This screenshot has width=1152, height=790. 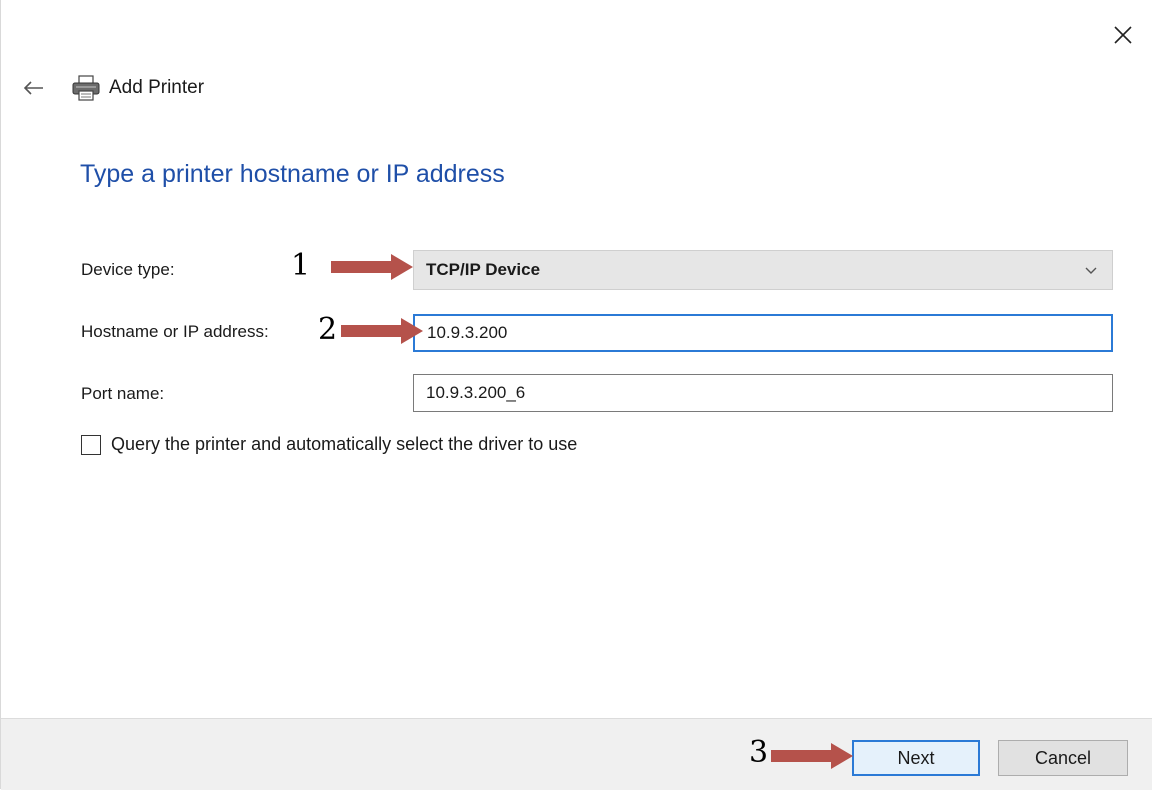 I want to click on hostname-input, so click(x=763, y=333).